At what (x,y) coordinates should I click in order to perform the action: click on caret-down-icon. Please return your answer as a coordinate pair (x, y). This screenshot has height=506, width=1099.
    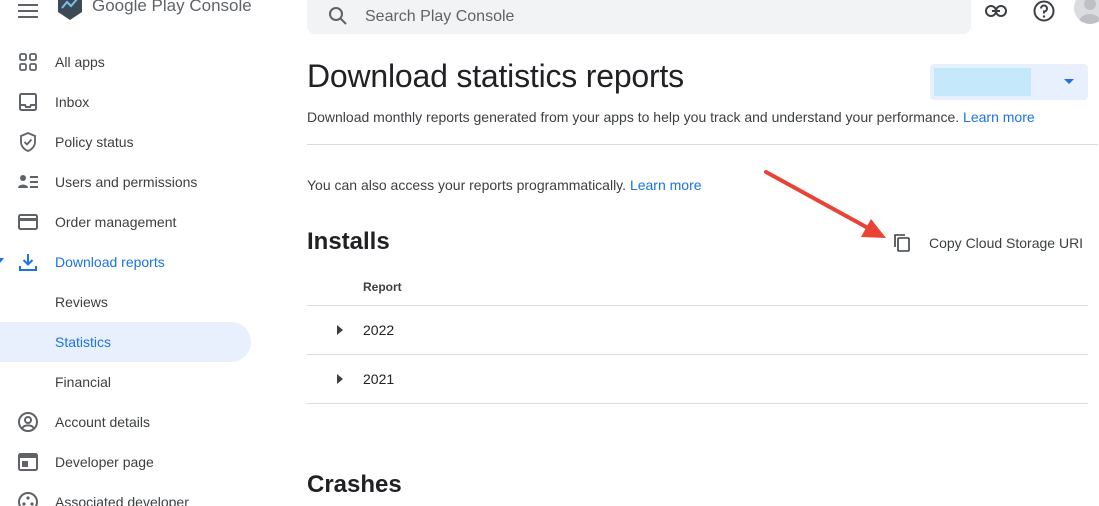
    Looking at the image, I should click on (2, 260).